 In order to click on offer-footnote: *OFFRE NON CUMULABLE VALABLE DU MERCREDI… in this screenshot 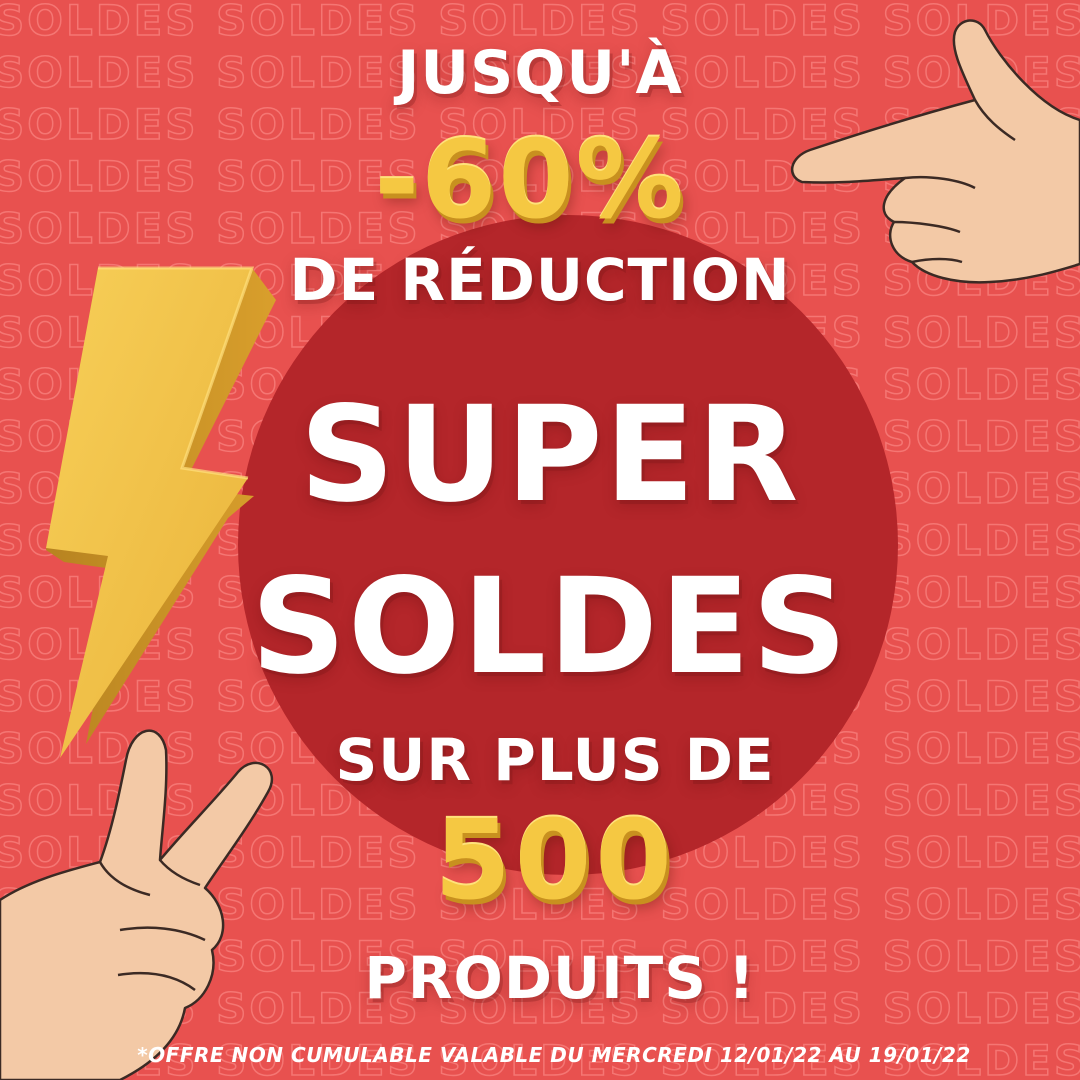, I will do `click(554, 1055)`.